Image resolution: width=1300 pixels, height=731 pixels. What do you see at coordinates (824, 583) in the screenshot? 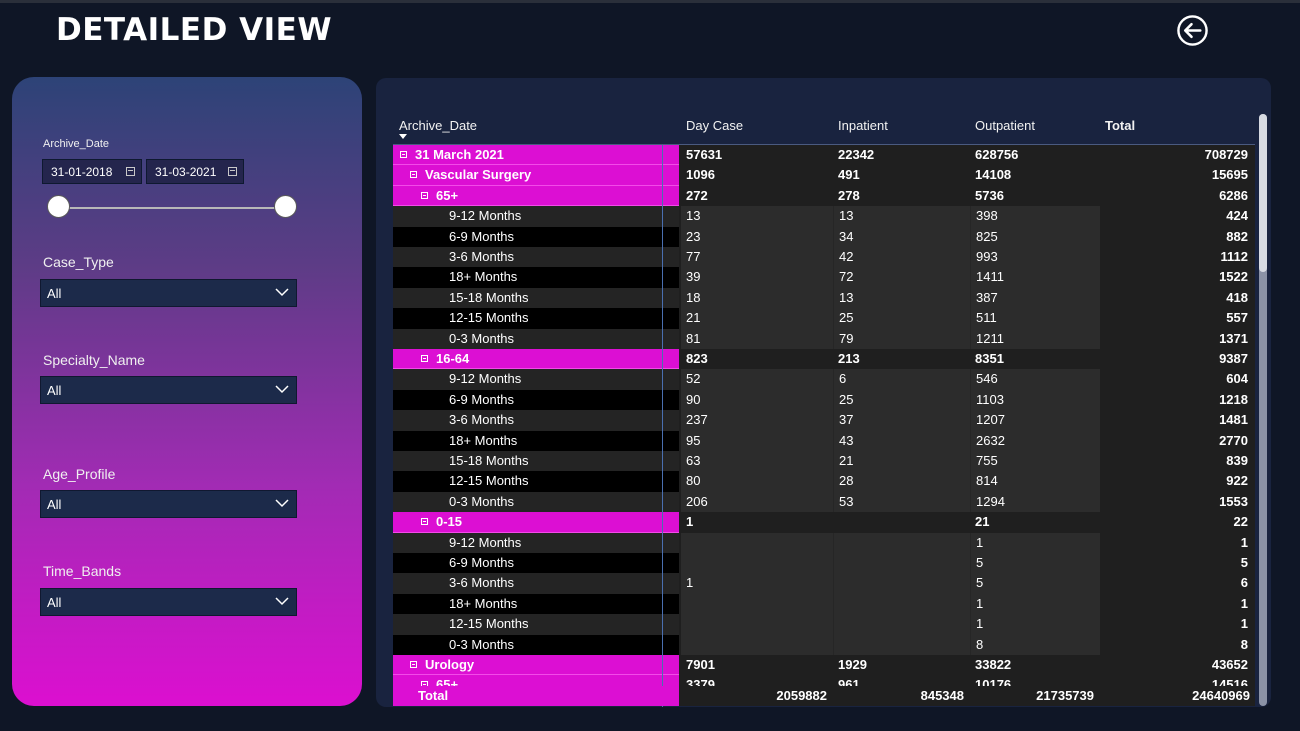
I see `matrix-row: 3-6 Months 1 5 6` at bounding box center [824, 583].